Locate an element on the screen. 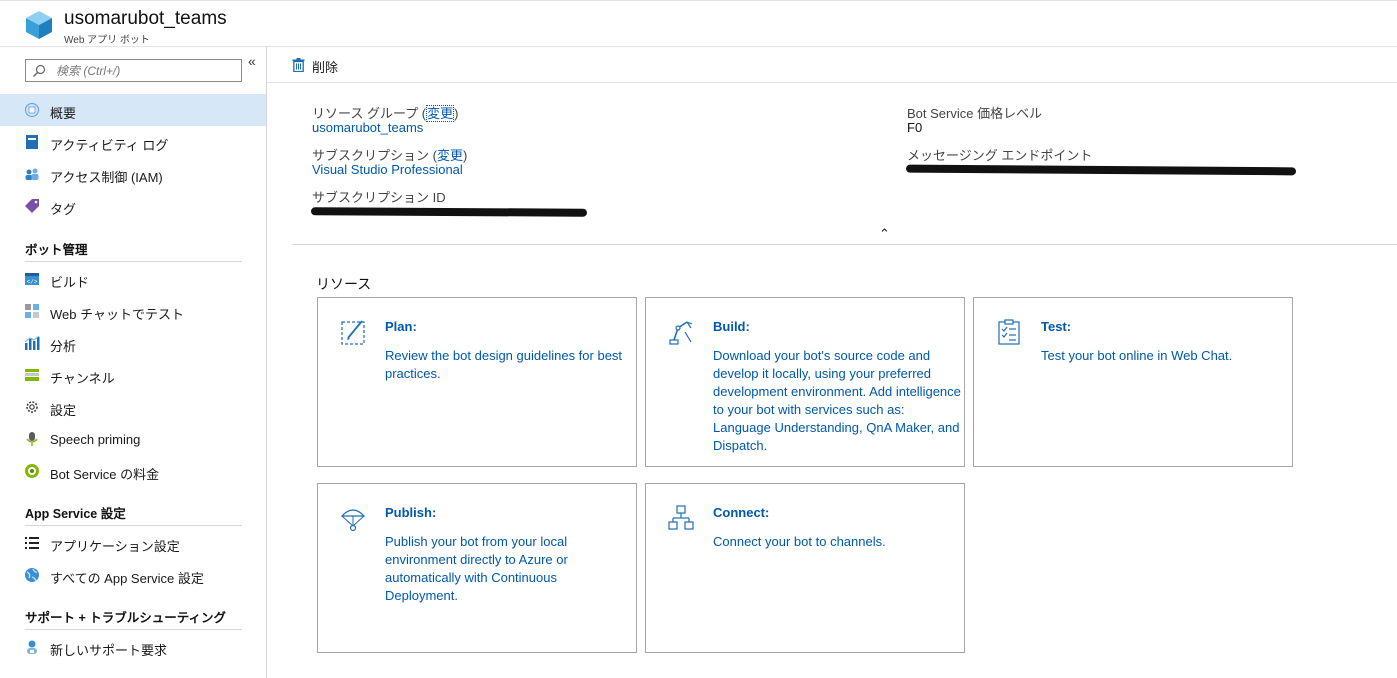  sidebar-item-label: アクセス制御 (IAM) is located at coordinates (106, 177).